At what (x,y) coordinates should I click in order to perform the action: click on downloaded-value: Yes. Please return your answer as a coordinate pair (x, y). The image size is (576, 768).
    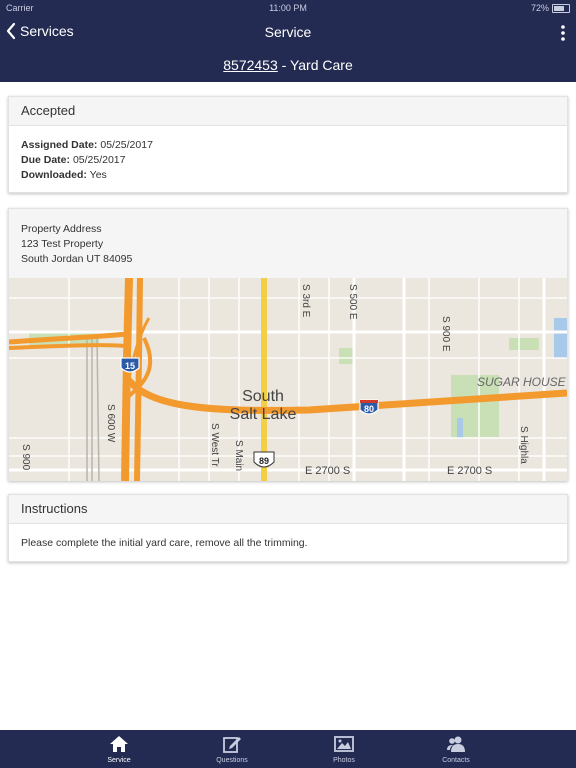
    Looking at the image, I should click on (98, 175).